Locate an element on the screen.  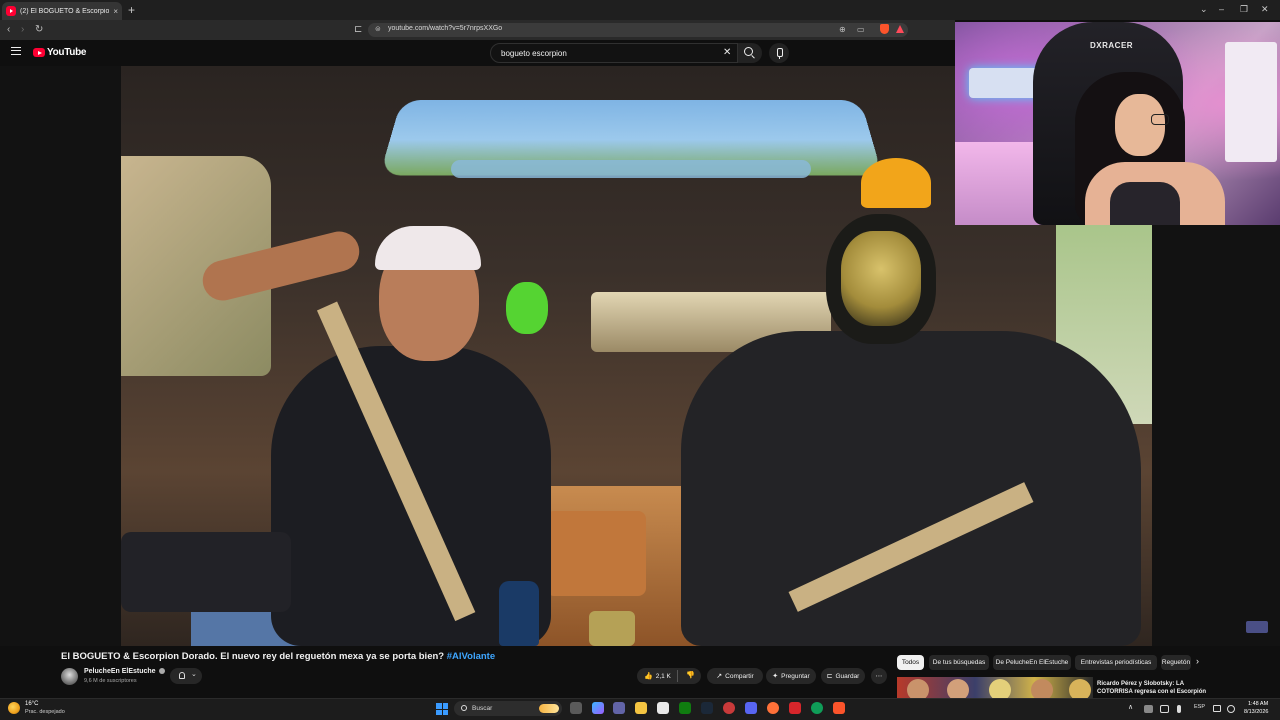
webcam-dresser is located at coordinates (1251, 102).